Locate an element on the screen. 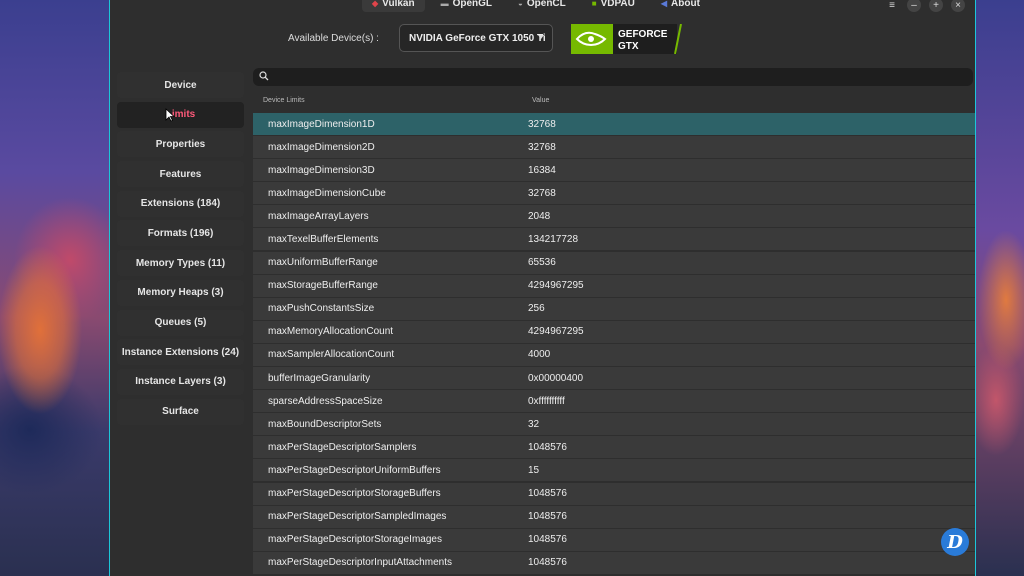  sidebar-item-label: Queues (5) is located at coordinates (180, 322).